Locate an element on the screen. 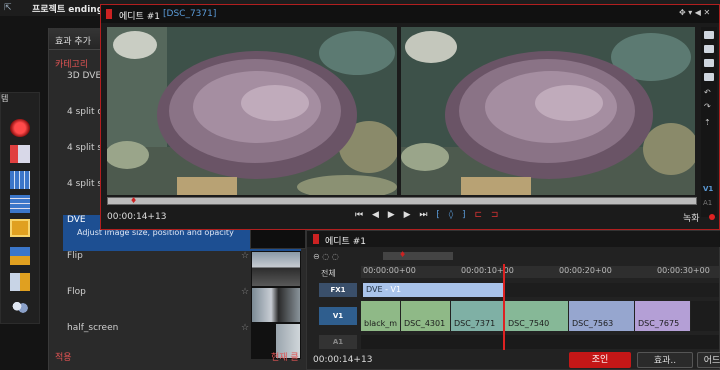 This screenshot has height=370, width=720. effects-panel-title: 효과 추가 is located at coordinates (73, 42).